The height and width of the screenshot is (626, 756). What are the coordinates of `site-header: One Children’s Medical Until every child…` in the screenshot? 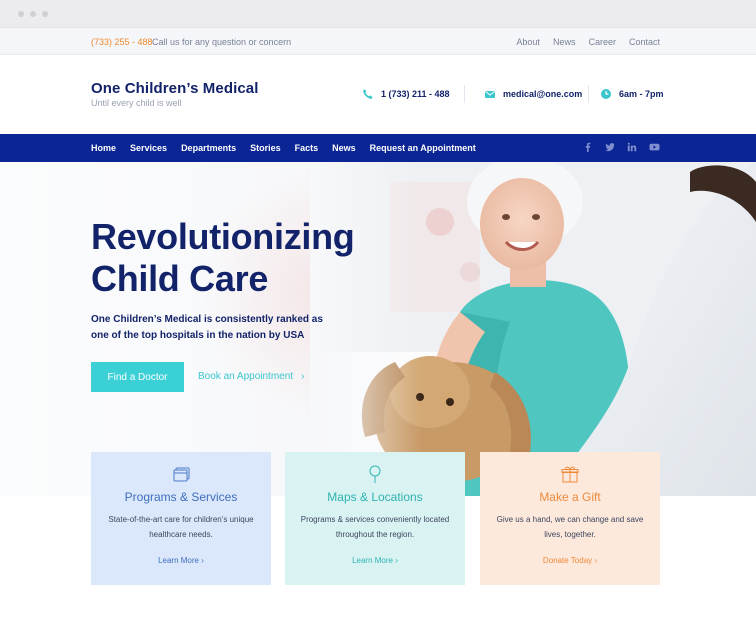 It's located at (378, 94).